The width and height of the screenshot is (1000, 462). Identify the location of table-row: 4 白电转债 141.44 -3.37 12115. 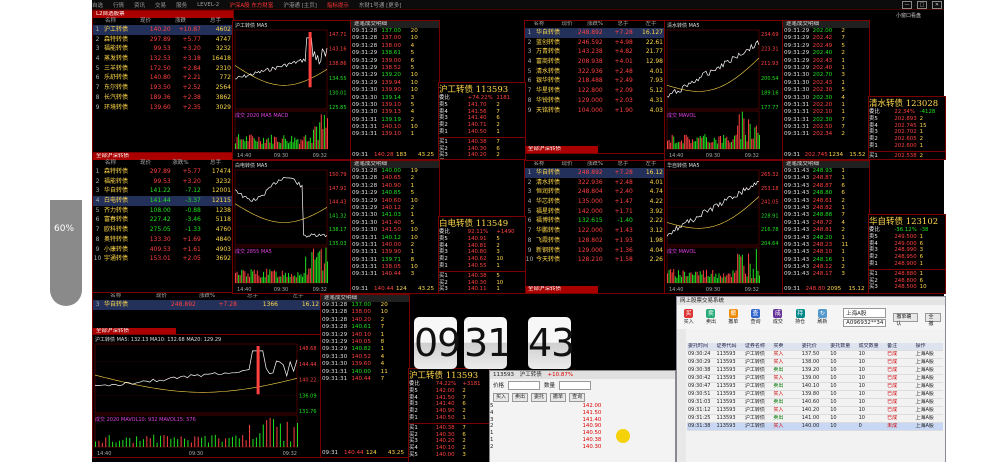
(163, 201).